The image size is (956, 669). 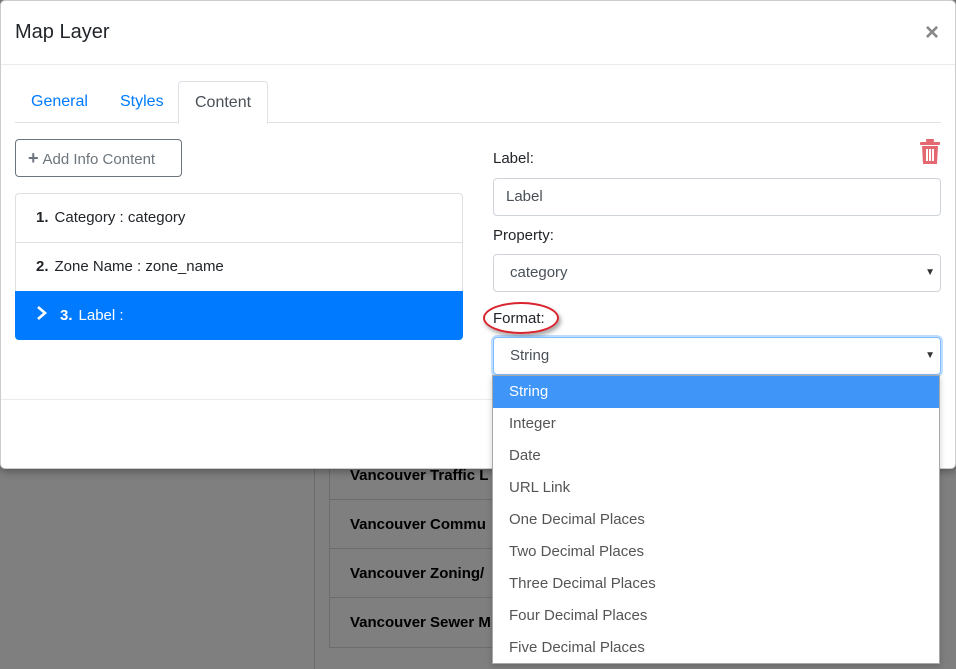 What do you see at coordinates (42, 217) in the screenshot?
I see `list-item-number: 1.` at bounding box center [42, 217].